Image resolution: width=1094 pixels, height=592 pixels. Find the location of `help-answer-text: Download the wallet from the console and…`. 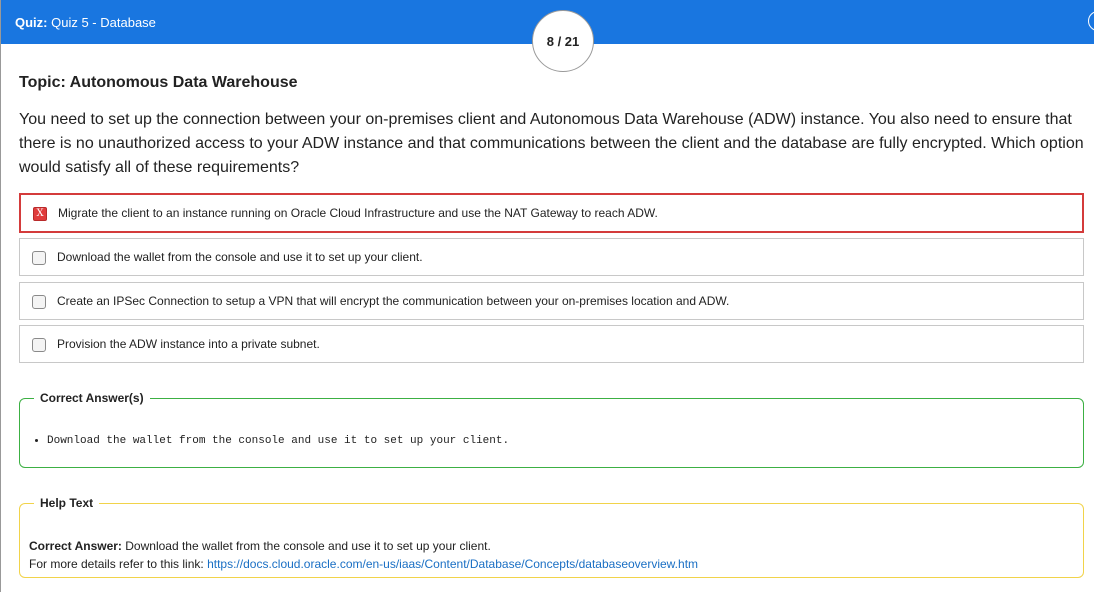

help-answer-text: Download the wallet from the console and… is located at coordinates (308, 546).